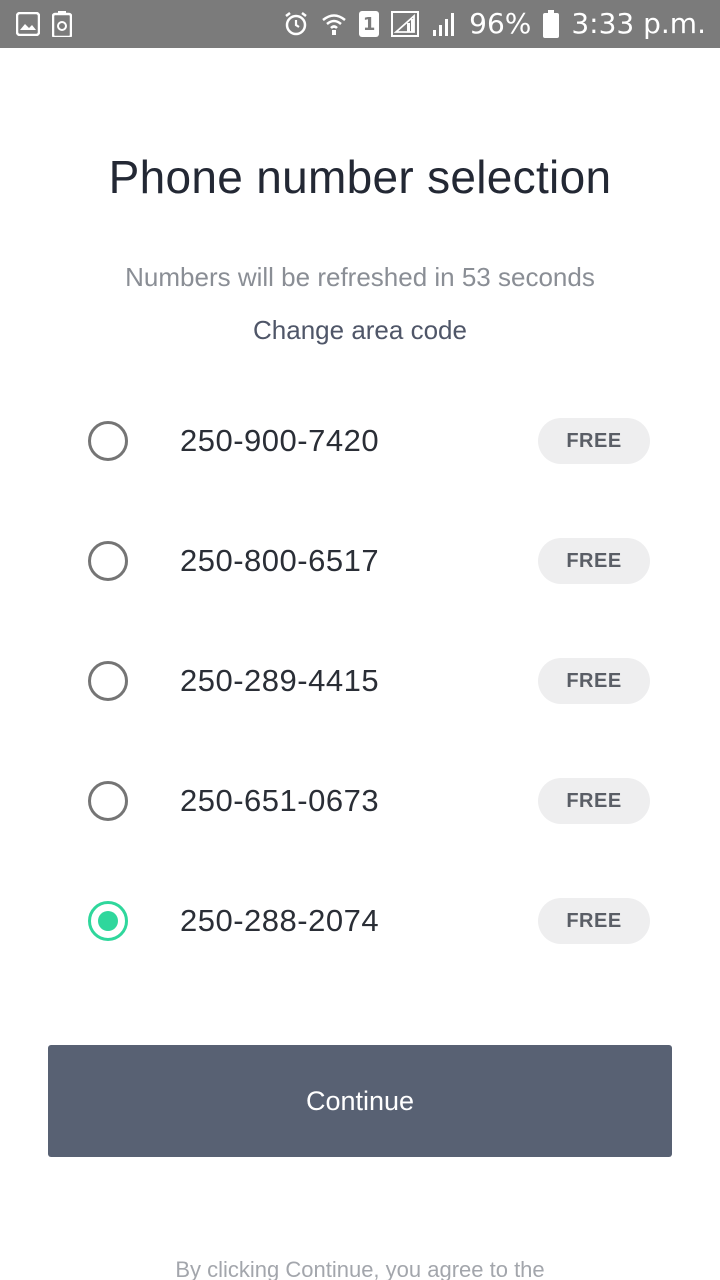  What do you see at coordinates (296, 24) in the screenshot?
I see `alarm-icon` at bounding box center [296, 24].